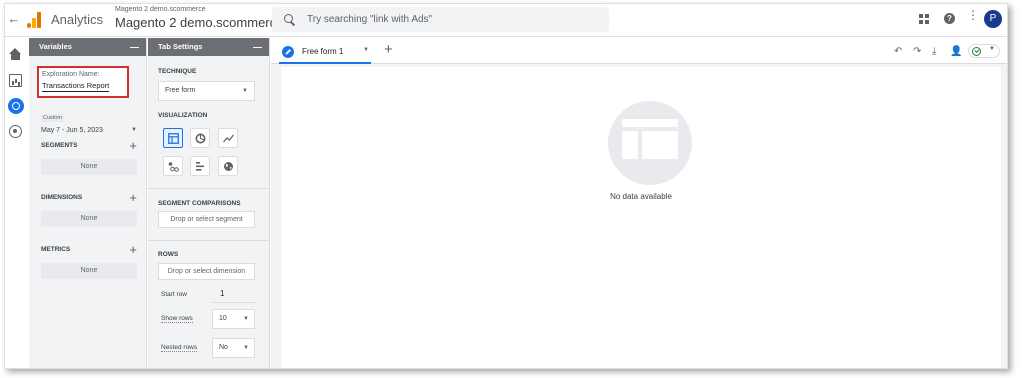  I want to click on tab-settings-title: Tab Settings, so click(180, 46).